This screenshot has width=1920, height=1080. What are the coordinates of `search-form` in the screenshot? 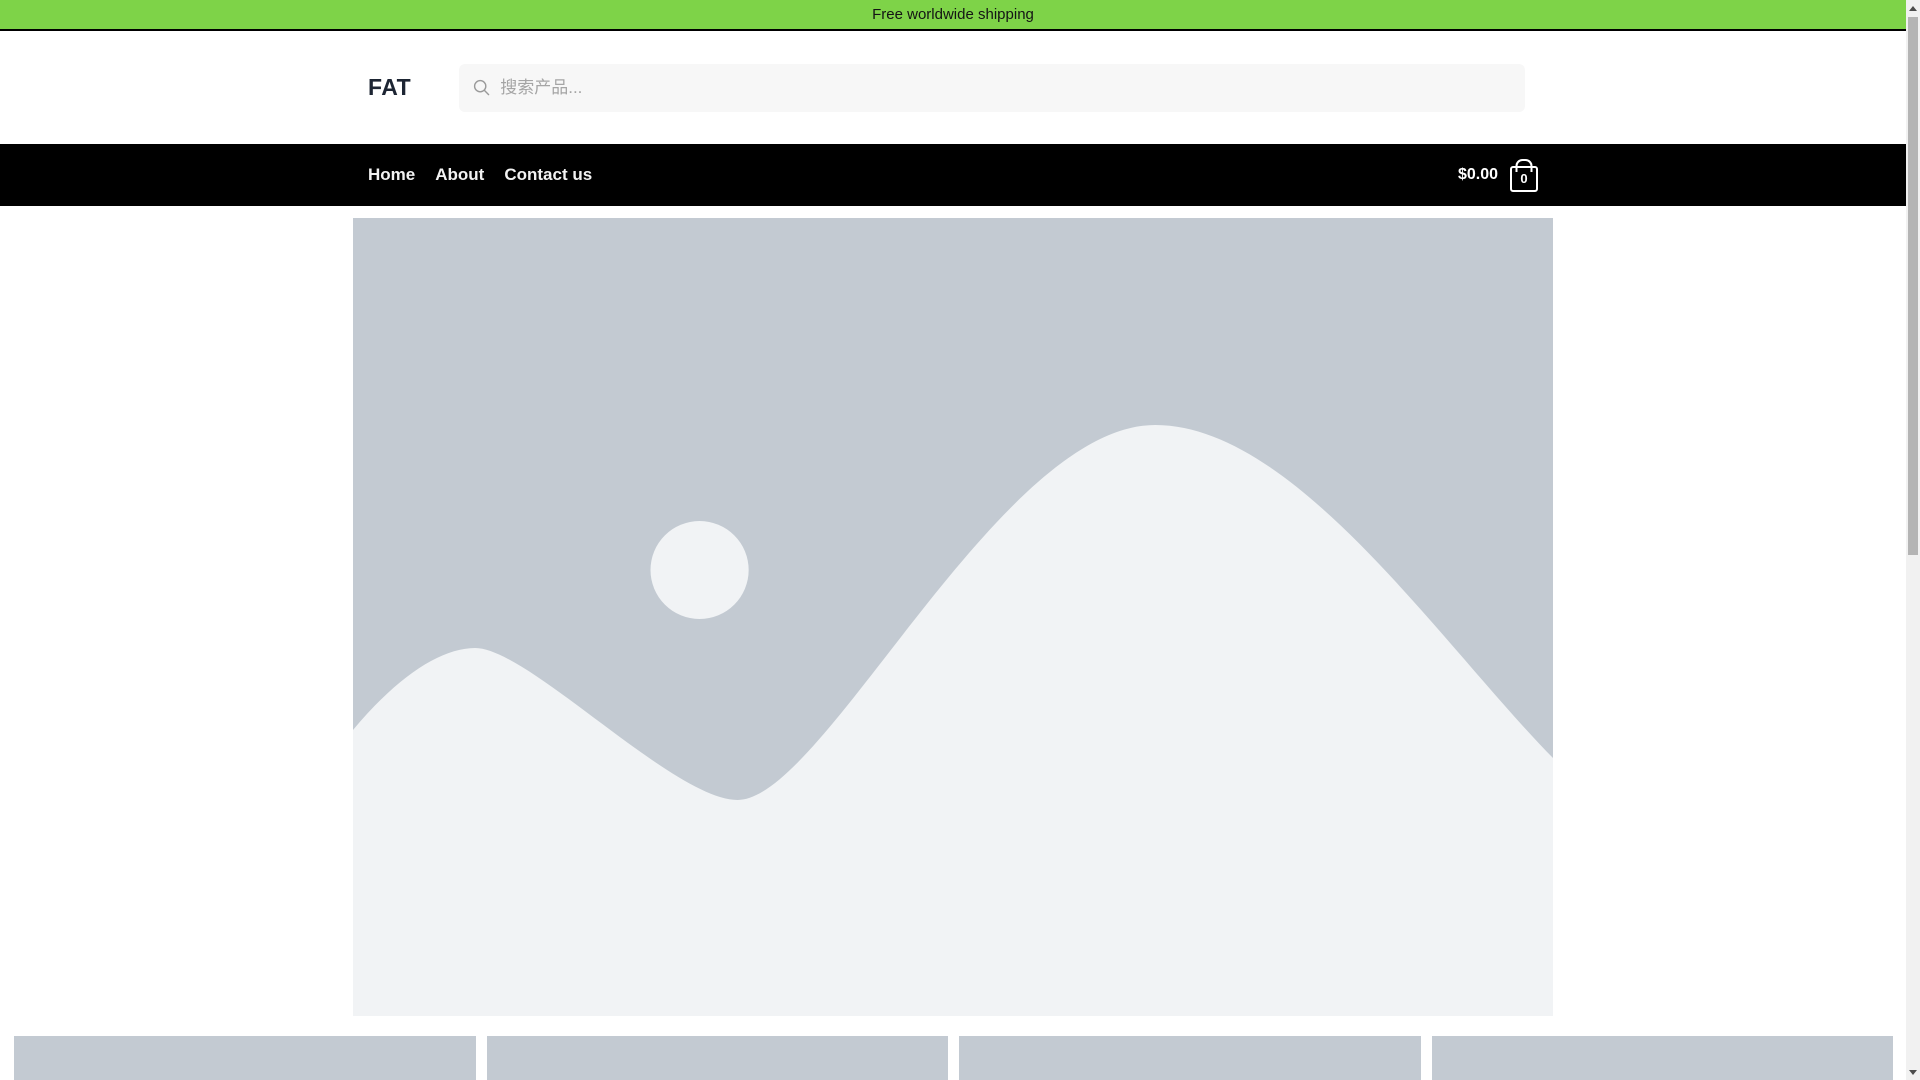 It's located at (992, 87).